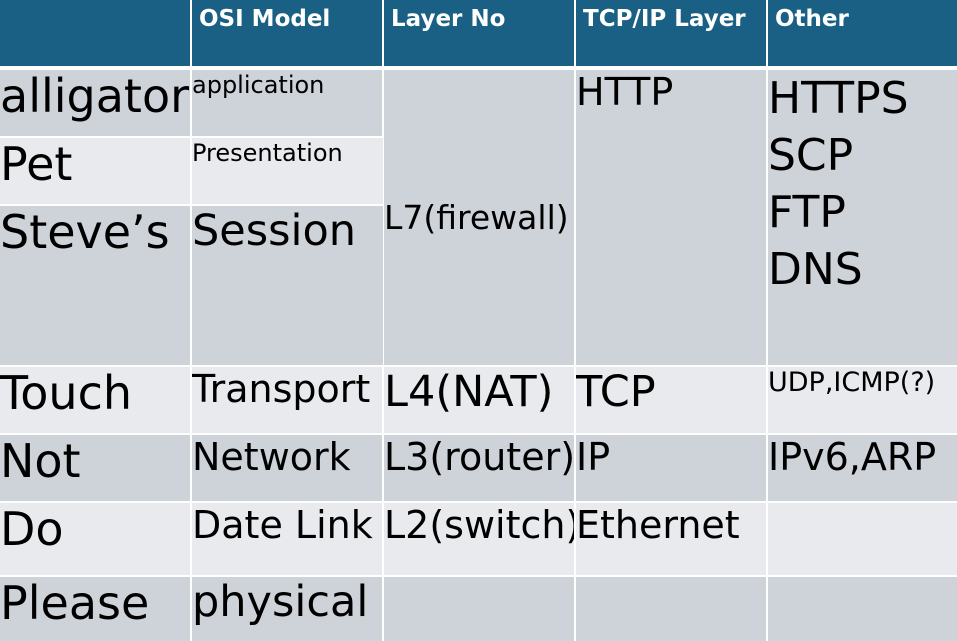 The image size is (957, 641). I want to click on tcpip-layer-cell: HTTP, so click(671, 217).